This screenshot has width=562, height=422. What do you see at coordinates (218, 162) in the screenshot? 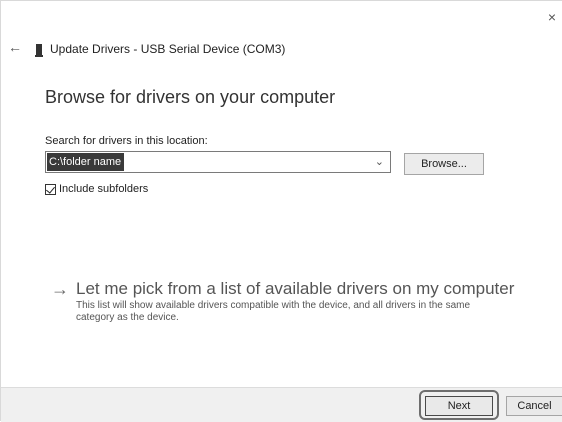
I see `location-combobox: C:\folder name ⌄` at bounding box center [218, 162].